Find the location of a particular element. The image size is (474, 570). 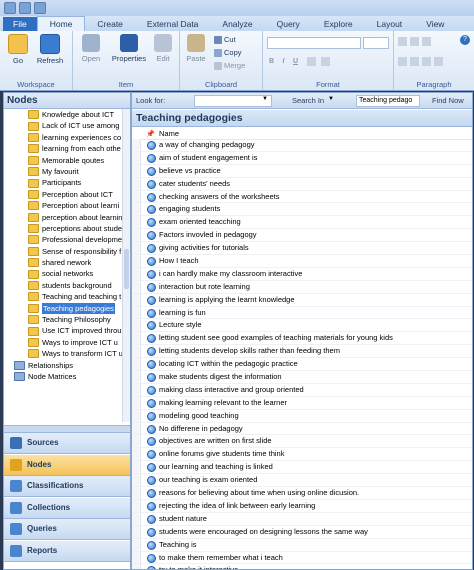

list-item: How I teach is located at coordinates (302, 261).